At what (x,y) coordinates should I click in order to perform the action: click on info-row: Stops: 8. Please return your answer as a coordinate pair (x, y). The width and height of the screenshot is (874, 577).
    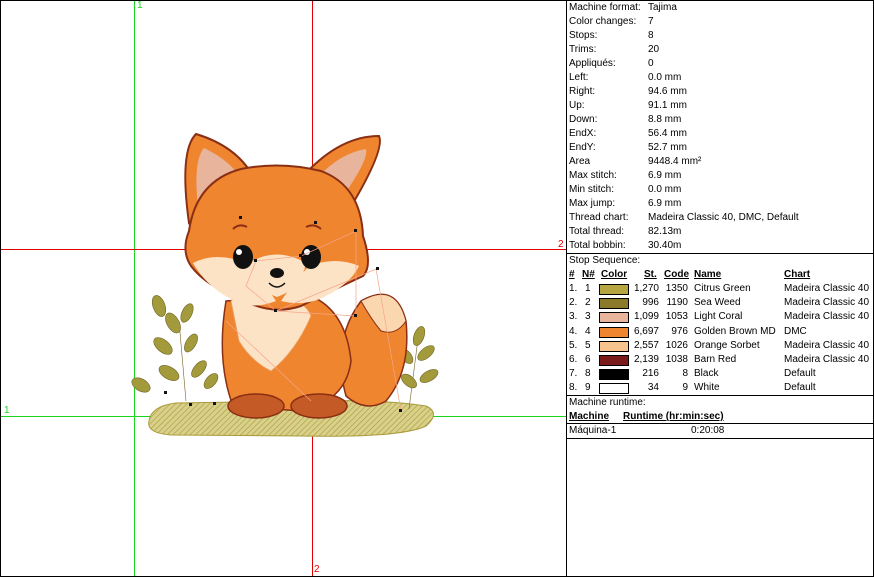
    Looking at the image, I should click on (720, 36).